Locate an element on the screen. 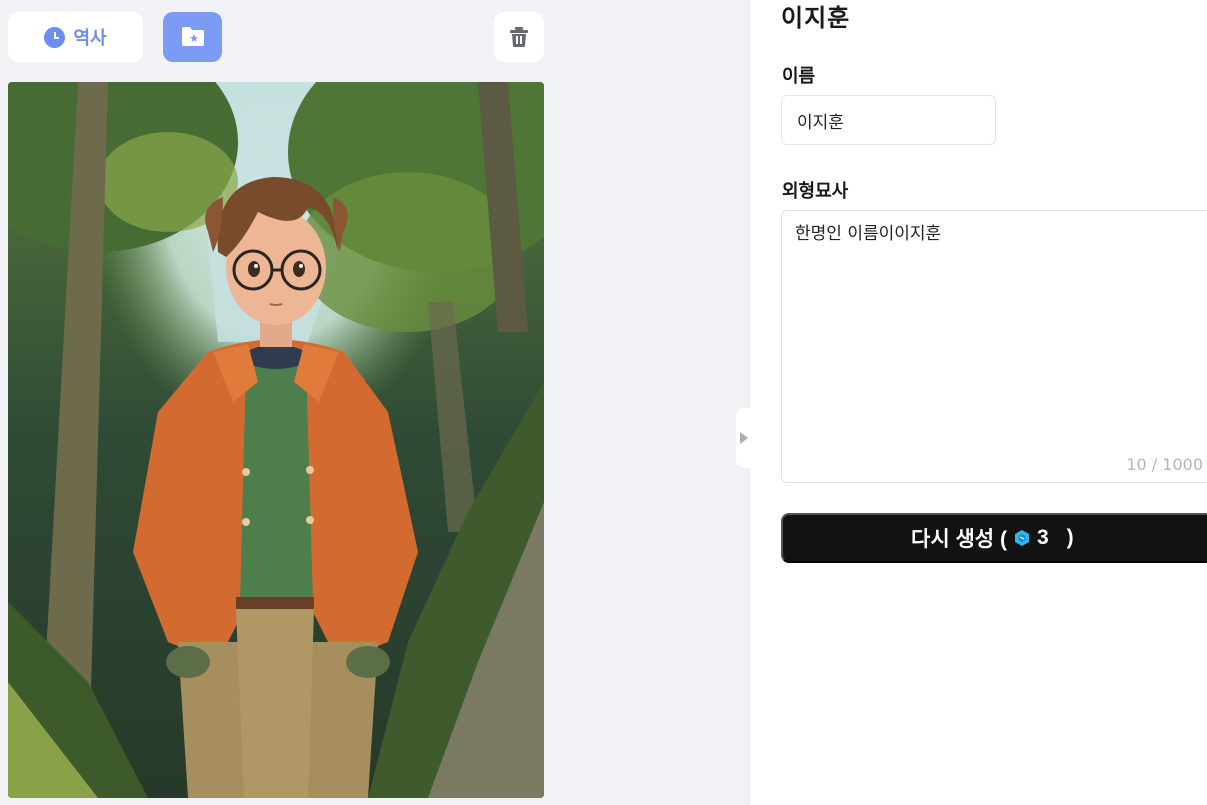 This screenshot has height=805, width=1207. gem-icon is located at coordinates (1021, 538).